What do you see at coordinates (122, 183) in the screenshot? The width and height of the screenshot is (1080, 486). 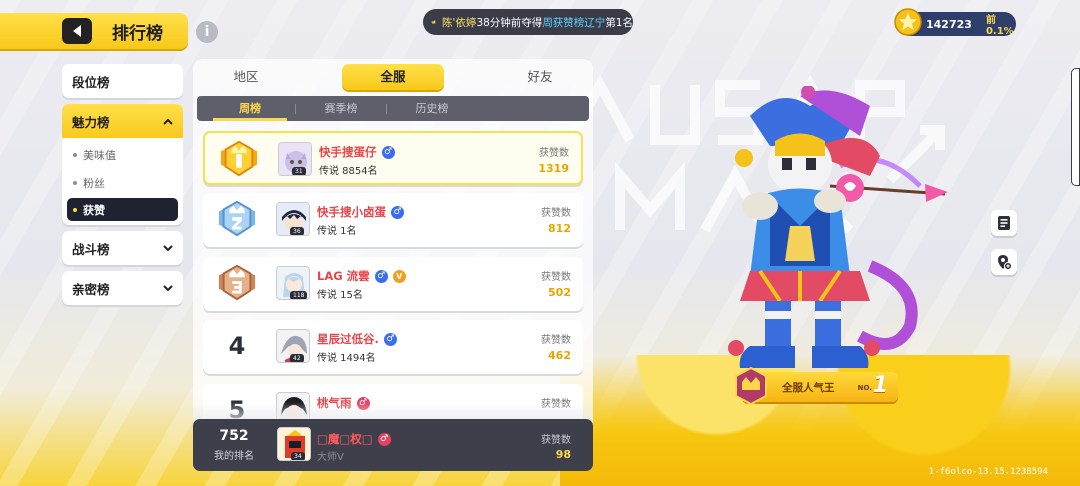 I see `submenu-item-fans: 粉丝` at bounding box center [122, 183].